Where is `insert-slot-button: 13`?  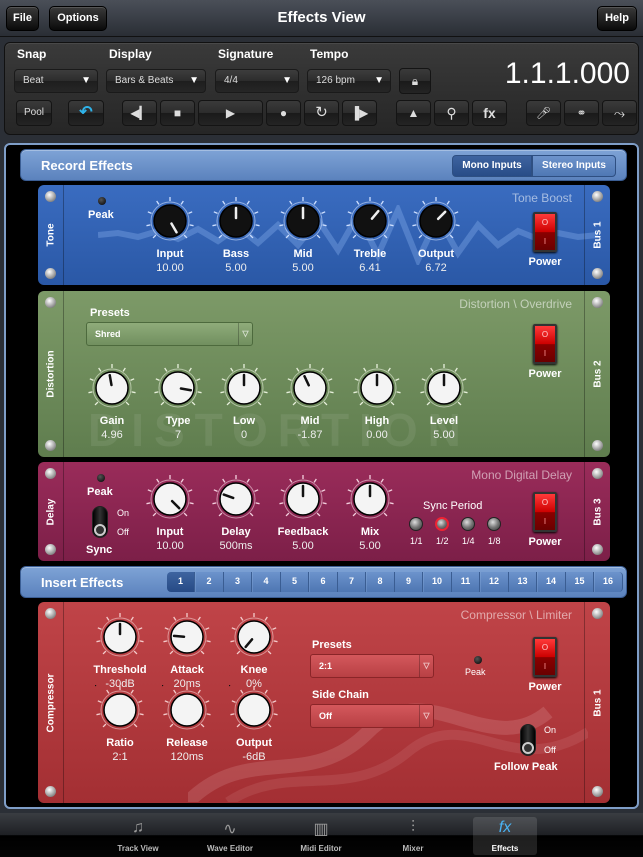 insert-slot-button: 13 is located at coordinates (523, 582).